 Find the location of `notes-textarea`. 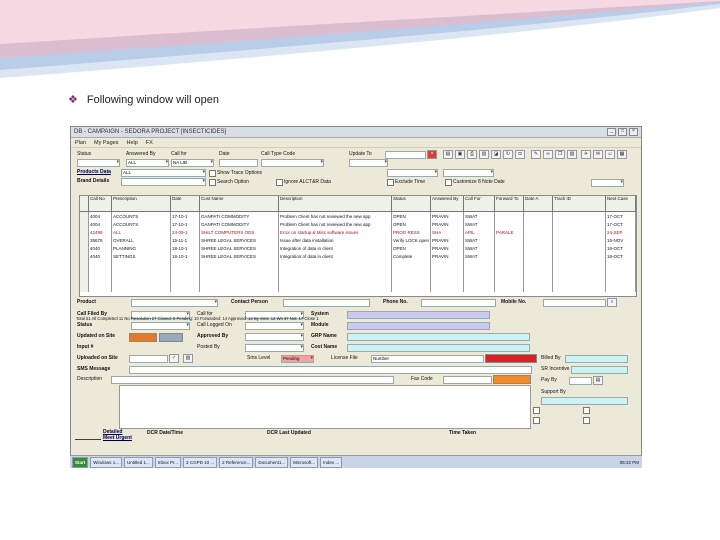

notes-textarea is located at coordinates (325, 407).